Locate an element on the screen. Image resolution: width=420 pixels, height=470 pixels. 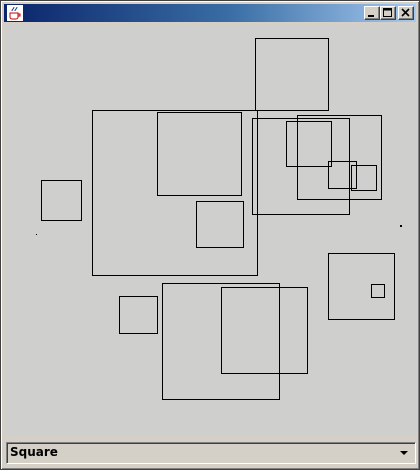
maximize-button is located at coordinates (388, 13).